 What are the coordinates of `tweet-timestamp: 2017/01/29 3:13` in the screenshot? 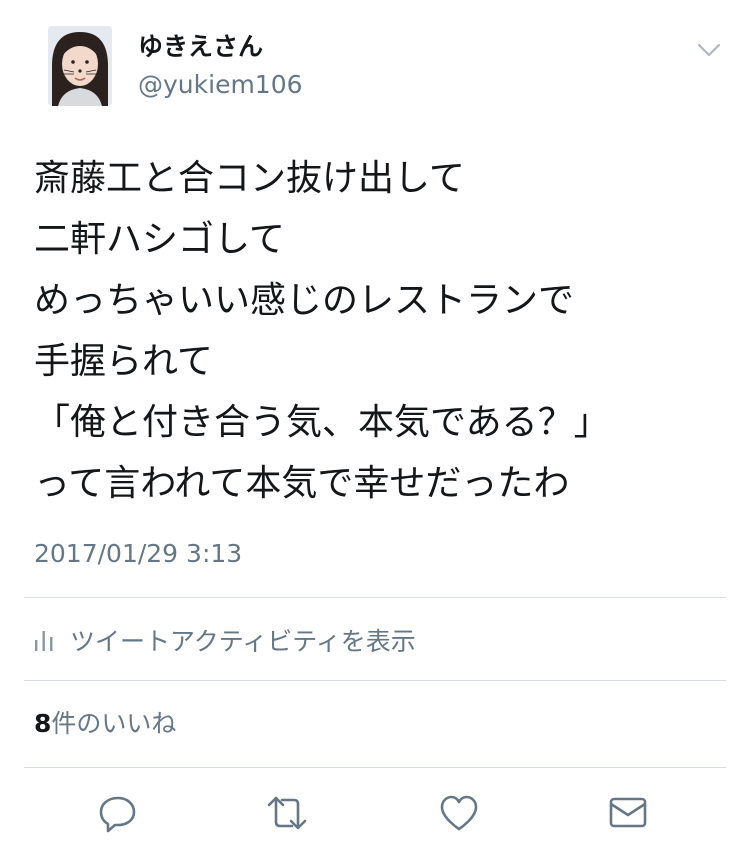 It's located at (138, 554).